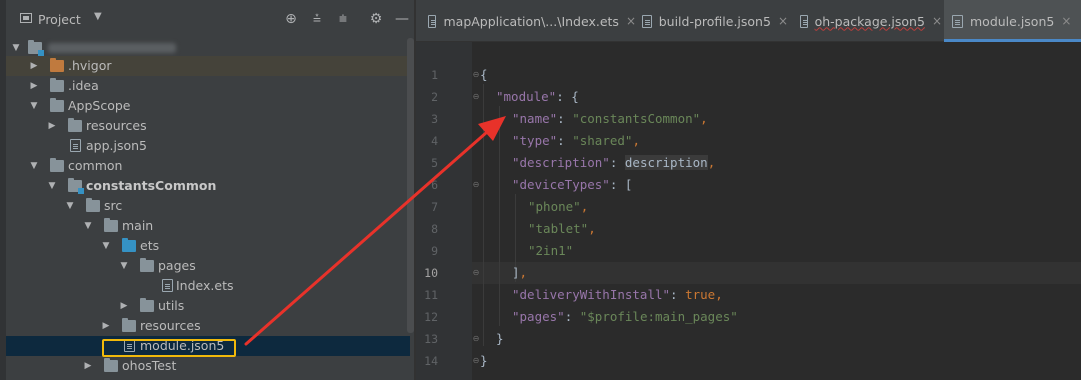 This screenshot has height=380, width=1081. What do you see at coordinates (208, 86) in the screenshot?
I see `tree-item-idea: ▶ .idea` at bounding box center [208, 86].